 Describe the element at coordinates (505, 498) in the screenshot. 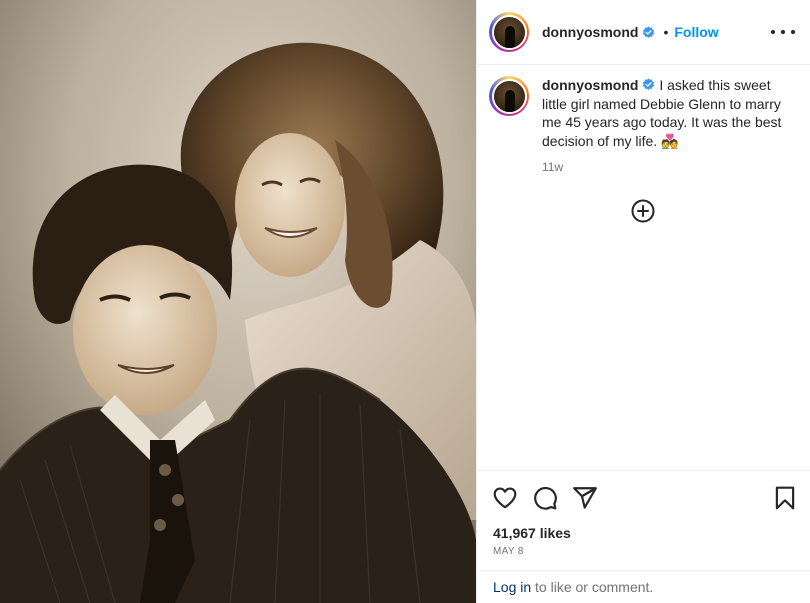

I see `heart-icon` at that location.